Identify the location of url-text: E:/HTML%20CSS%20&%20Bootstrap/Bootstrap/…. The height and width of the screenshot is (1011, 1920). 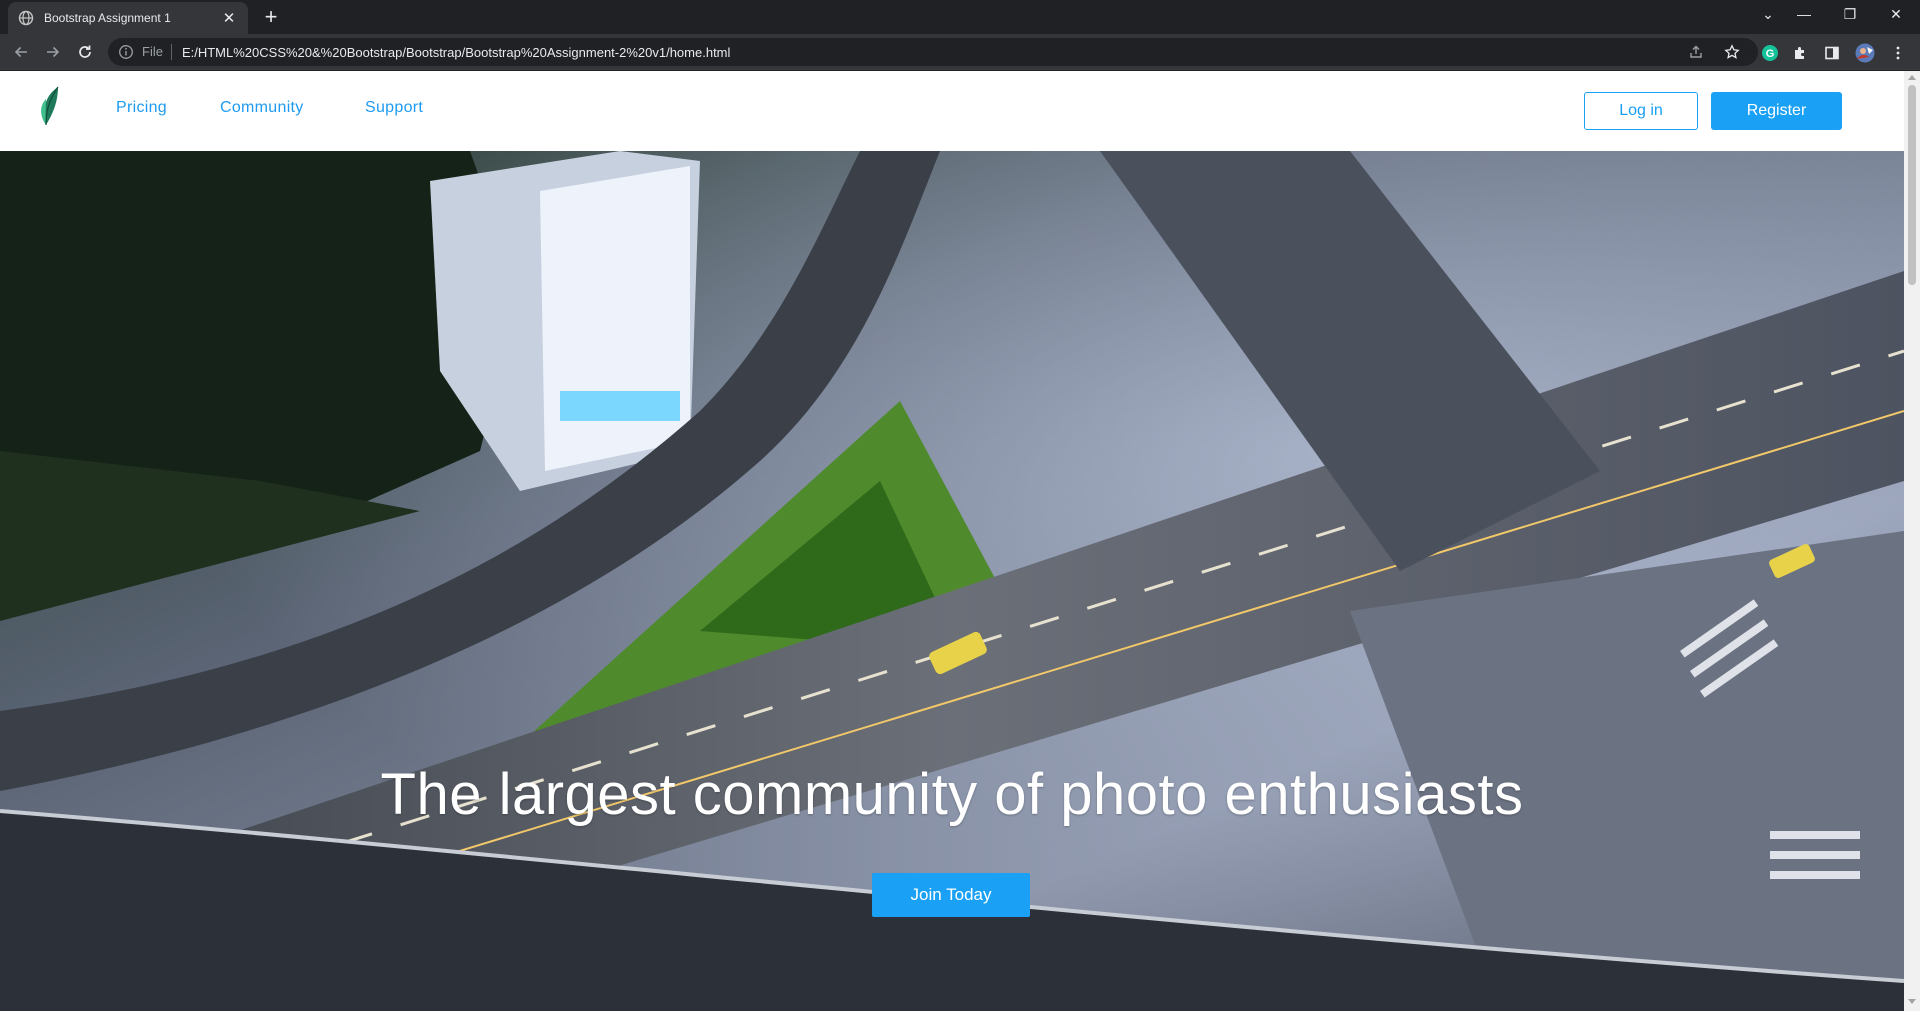
(456, 52).